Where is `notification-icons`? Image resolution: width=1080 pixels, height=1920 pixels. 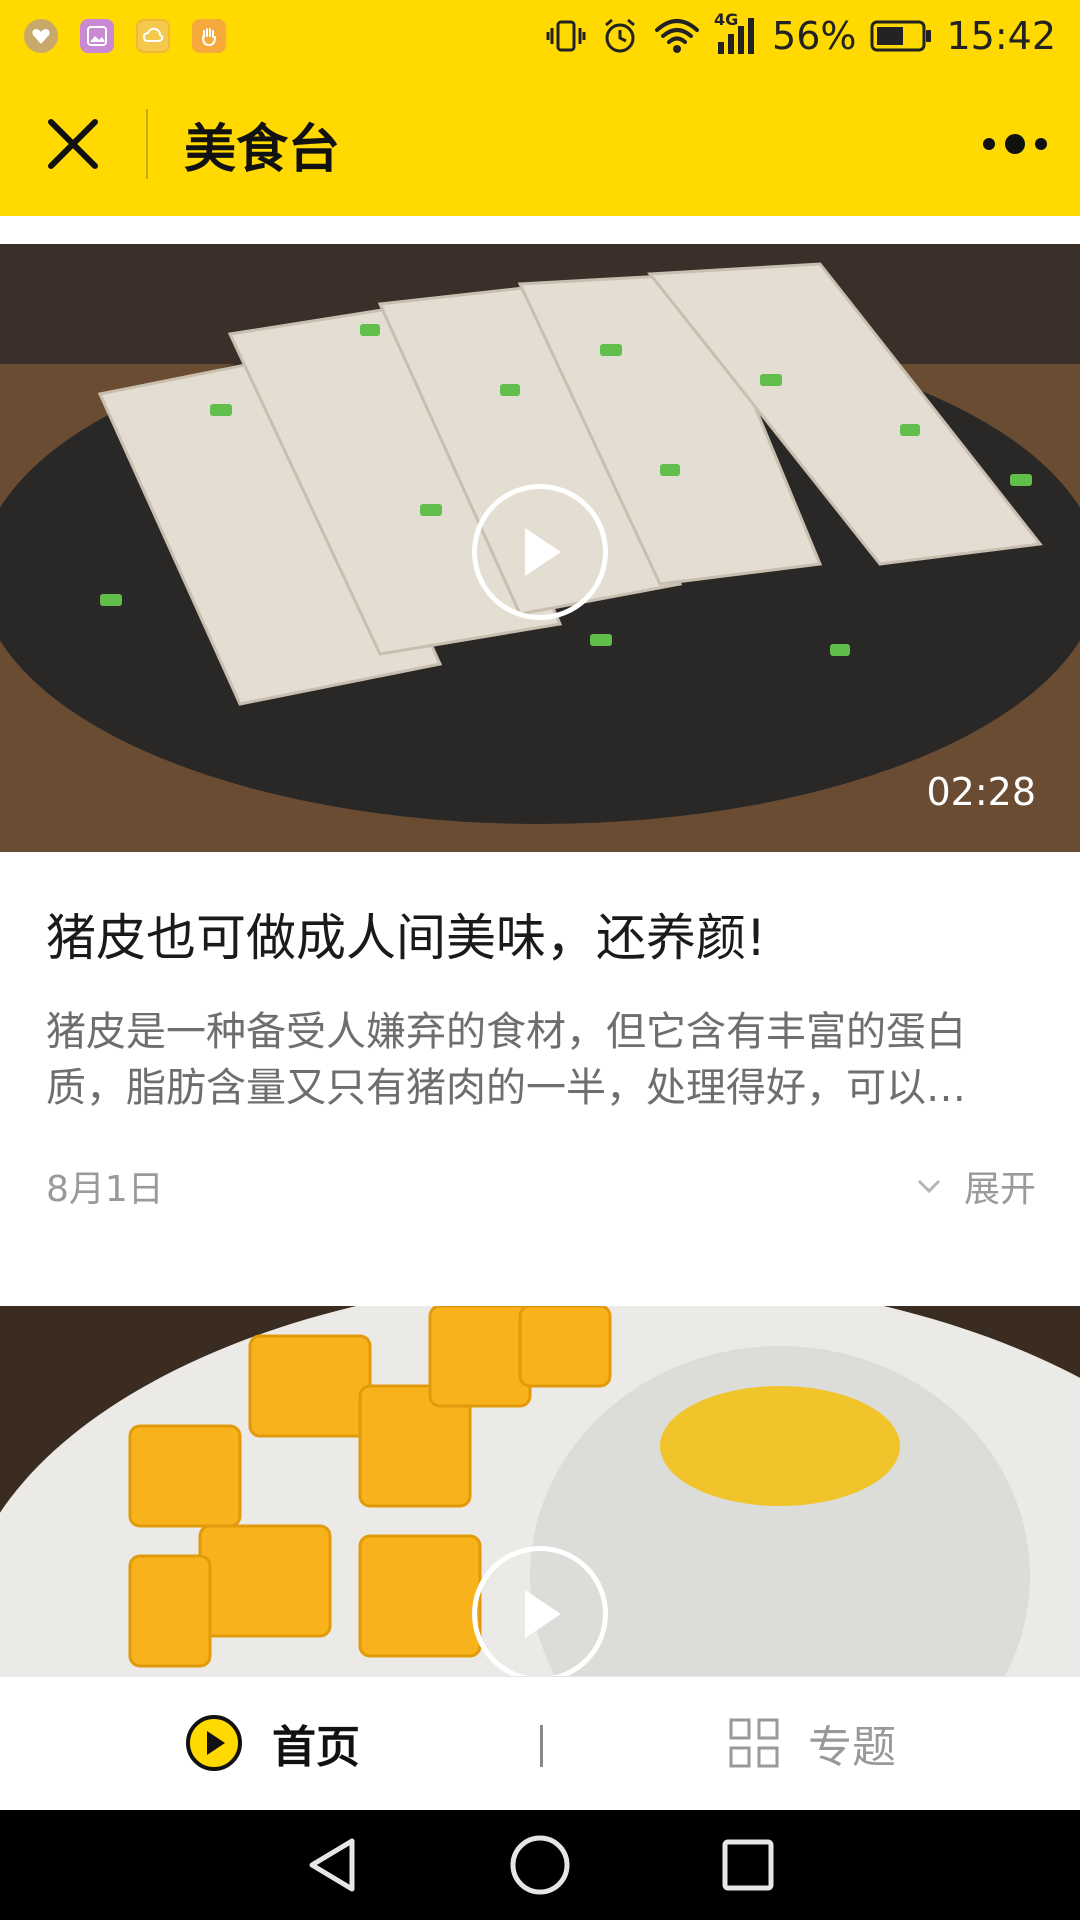
notification-icons is located at coordinates (125, 36).